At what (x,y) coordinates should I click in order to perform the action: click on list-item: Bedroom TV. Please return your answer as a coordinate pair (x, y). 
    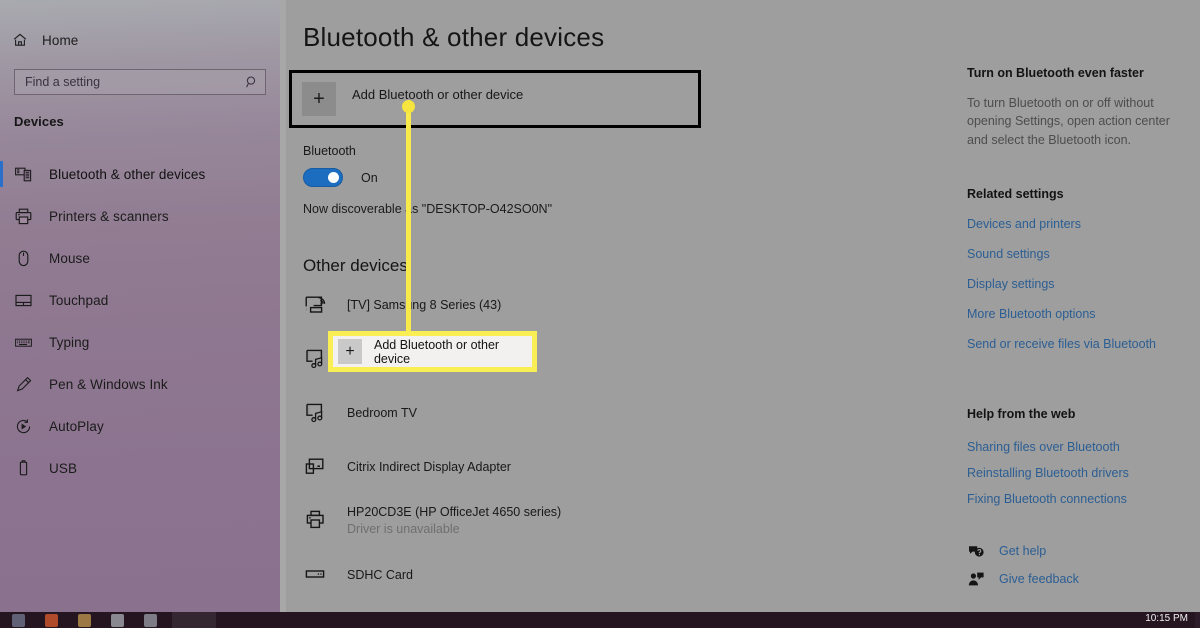
    Looking at the image, I should click on (503, 413).